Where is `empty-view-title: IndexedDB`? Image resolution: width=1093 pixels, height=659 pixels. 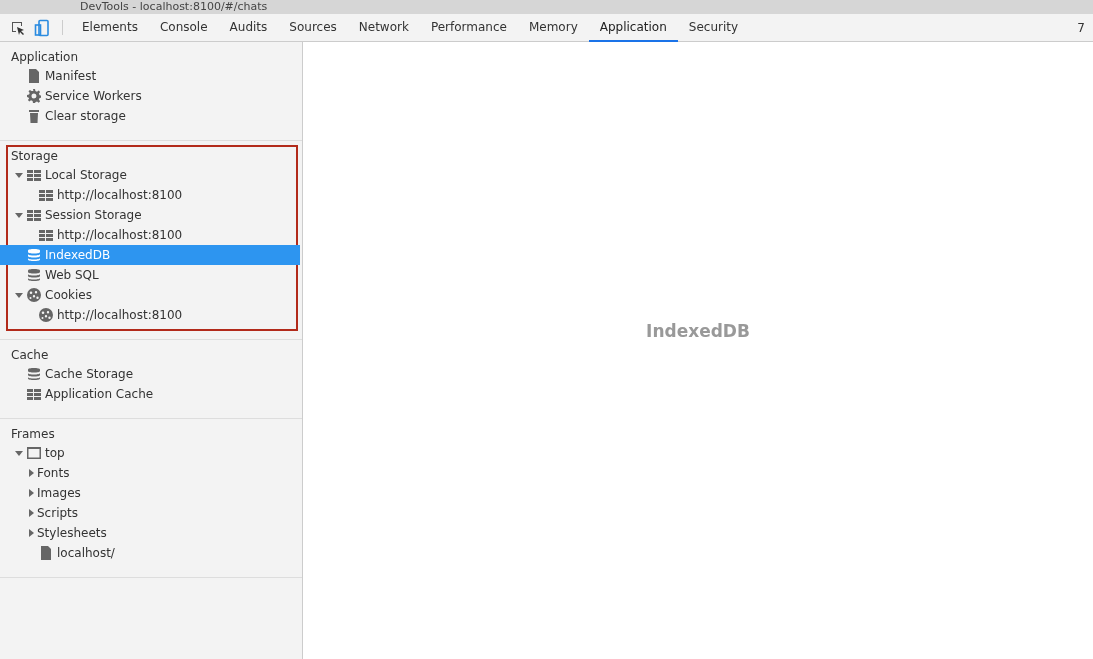
empty-view-title: IndexedDB is located at coordinates (698, 330).